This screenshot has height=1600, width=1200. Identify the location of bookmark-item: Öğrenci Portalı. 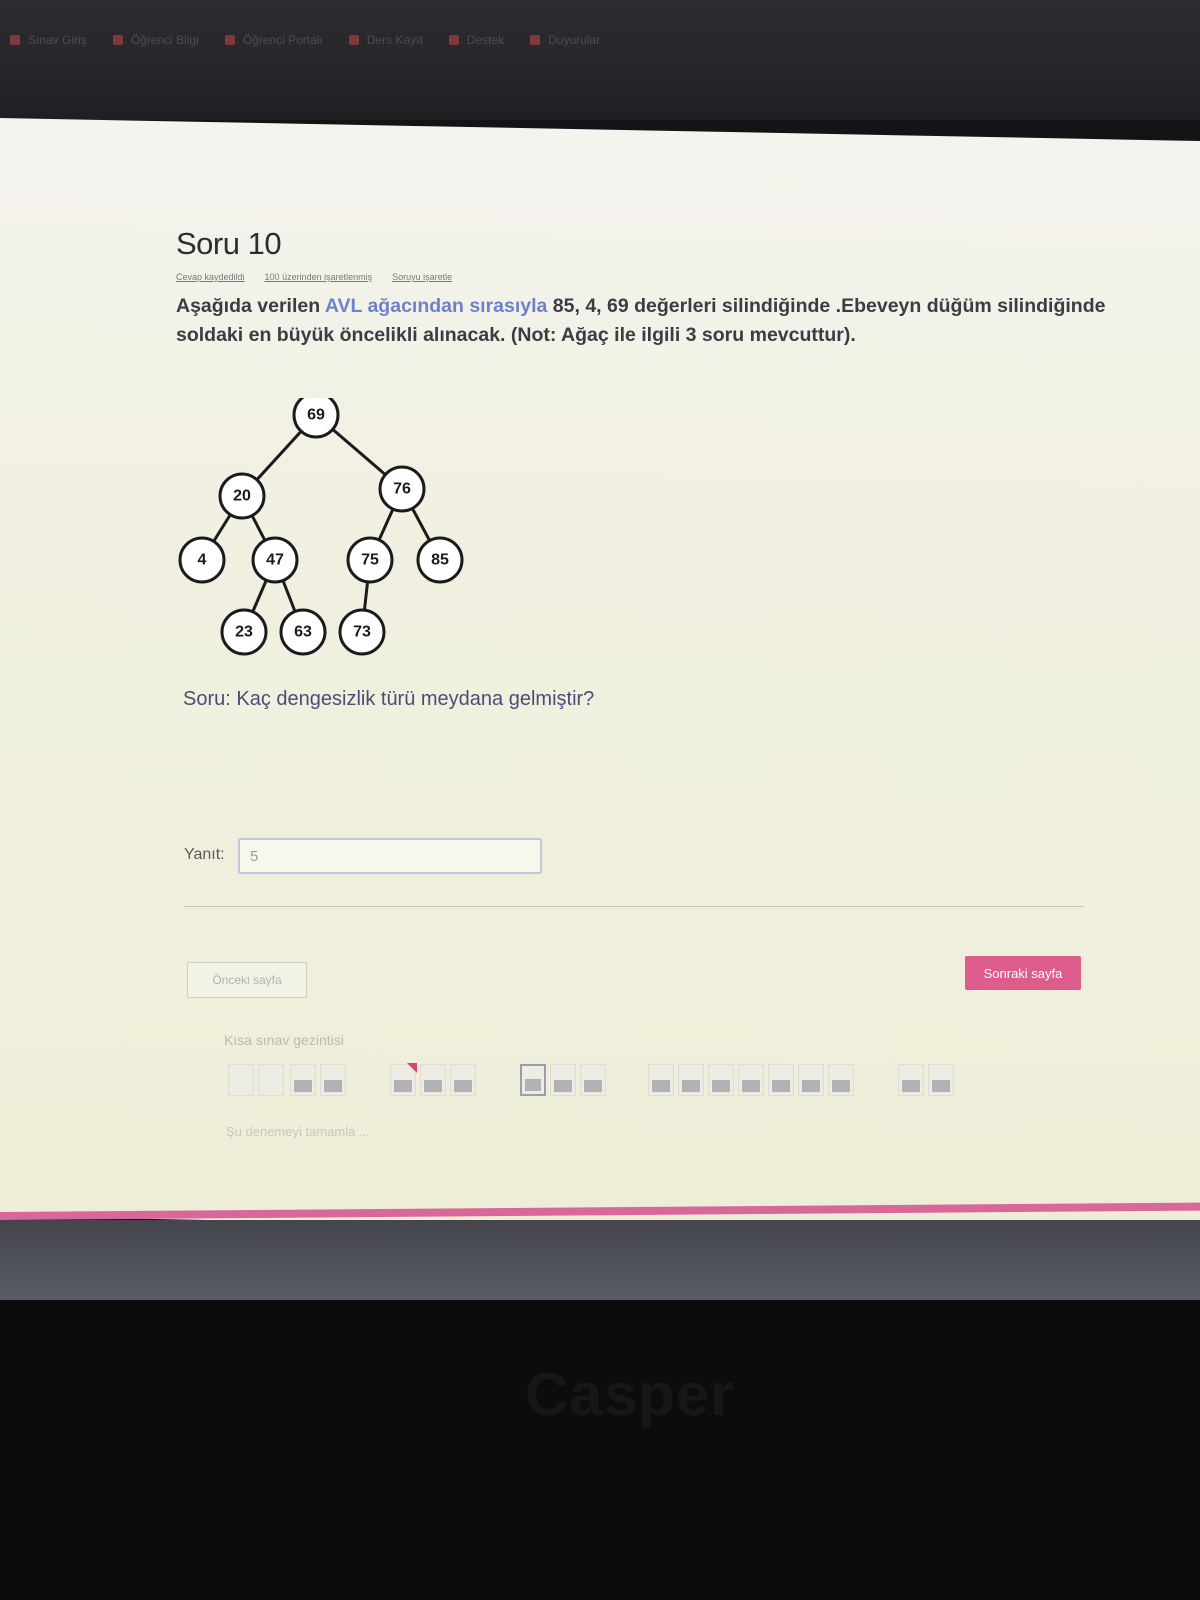
(273, 40).